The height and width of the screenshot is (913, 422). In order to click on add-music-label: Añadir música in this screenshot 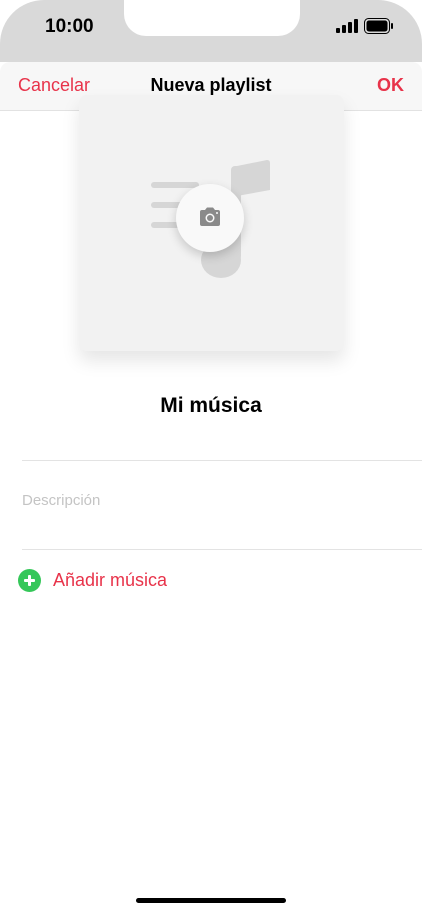, I will do `click(110, 580)`.